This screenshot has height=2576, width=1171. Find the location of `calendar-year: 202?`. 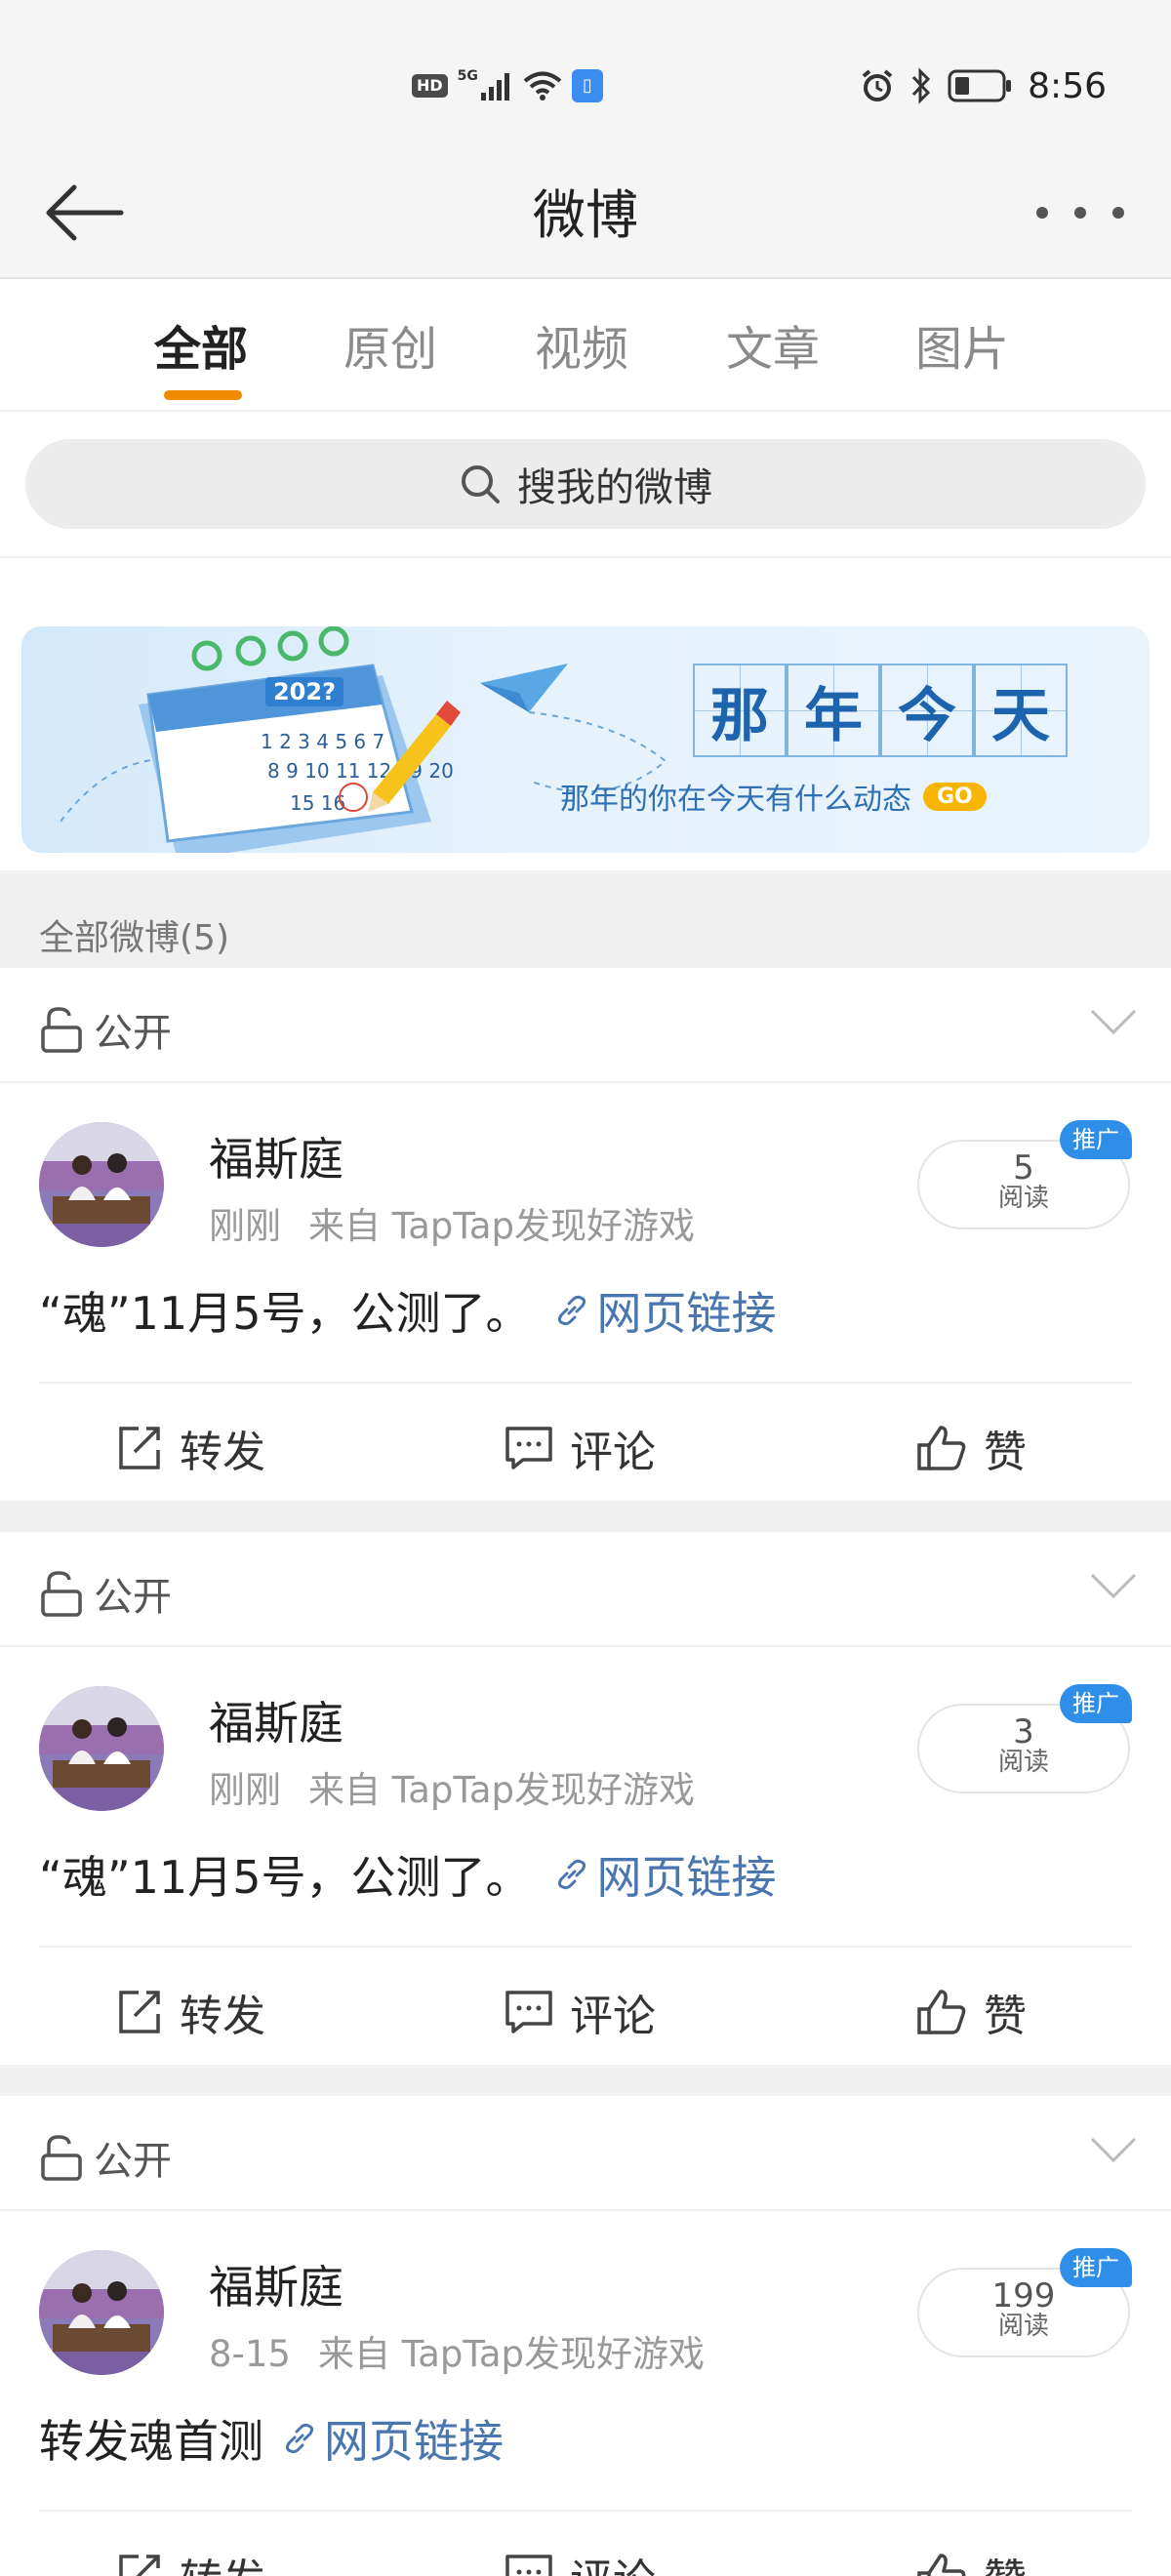

calendar-year: 202? is located at coordinates (304, 691).